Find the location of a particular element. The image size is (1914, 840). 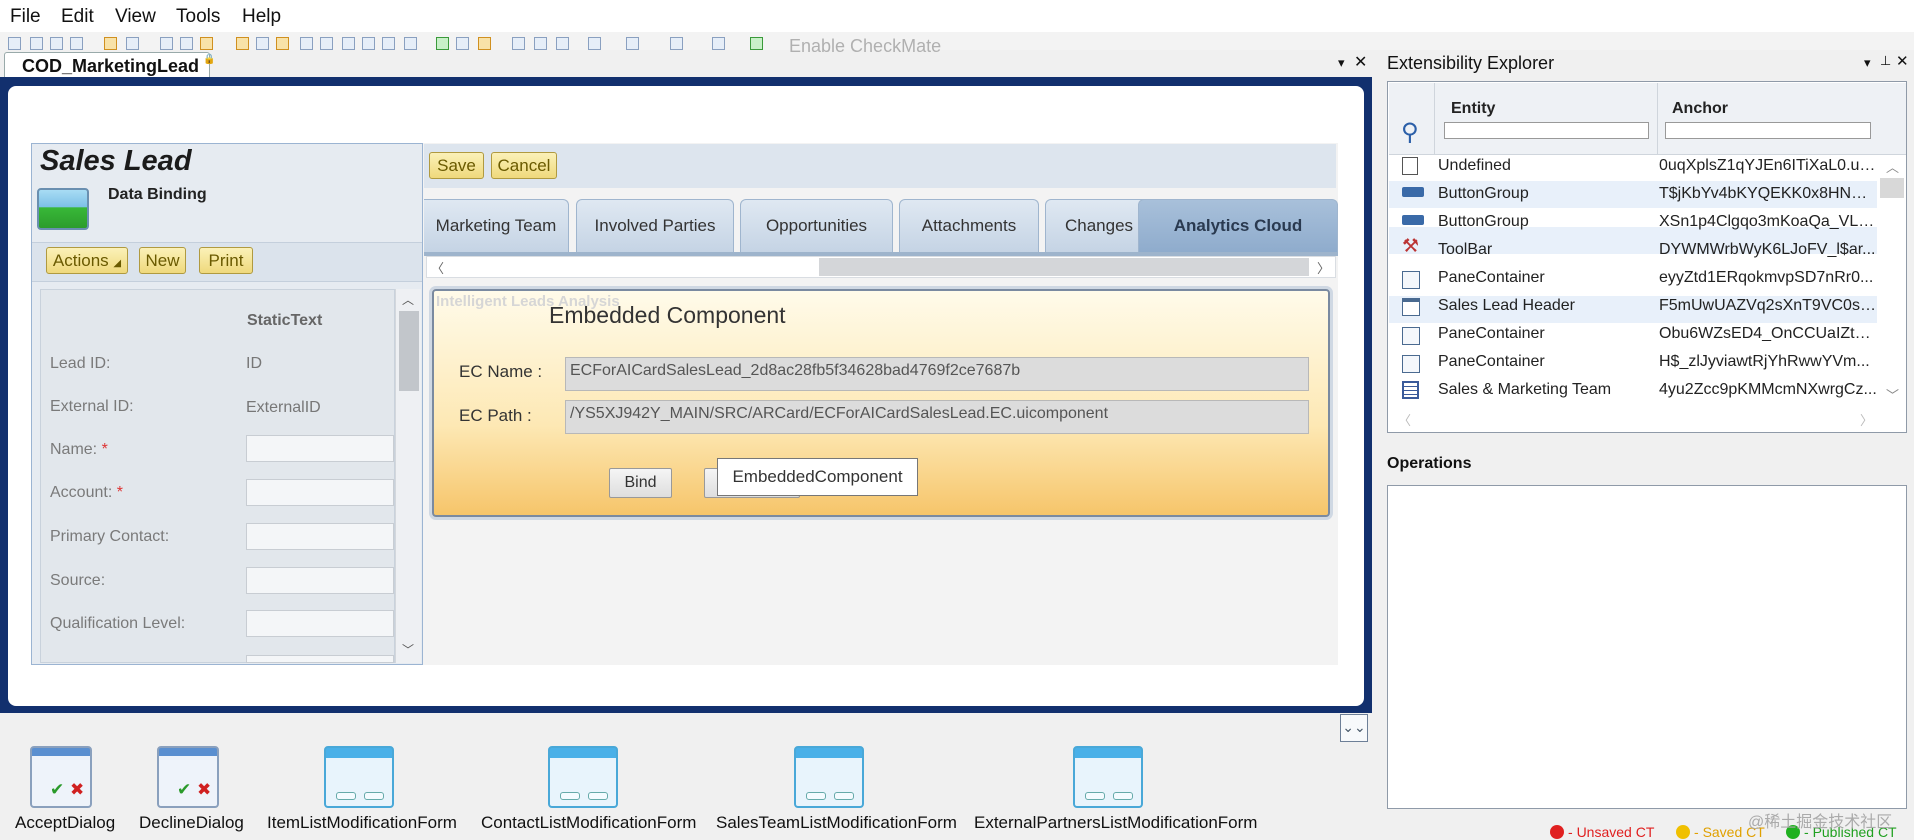

menu-tools: Tools is located at coordinates (198, 17).